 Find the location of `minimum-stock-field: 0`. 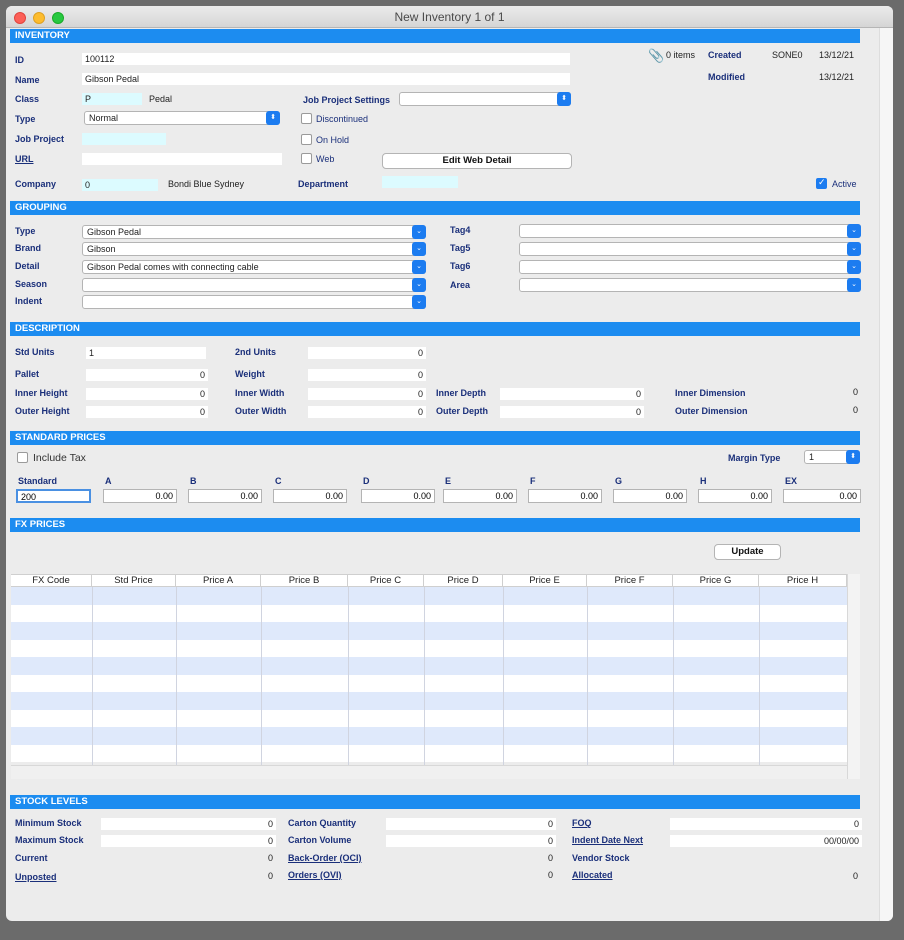

minimum-stock-field: 0 is located at coordinates (188, 824).